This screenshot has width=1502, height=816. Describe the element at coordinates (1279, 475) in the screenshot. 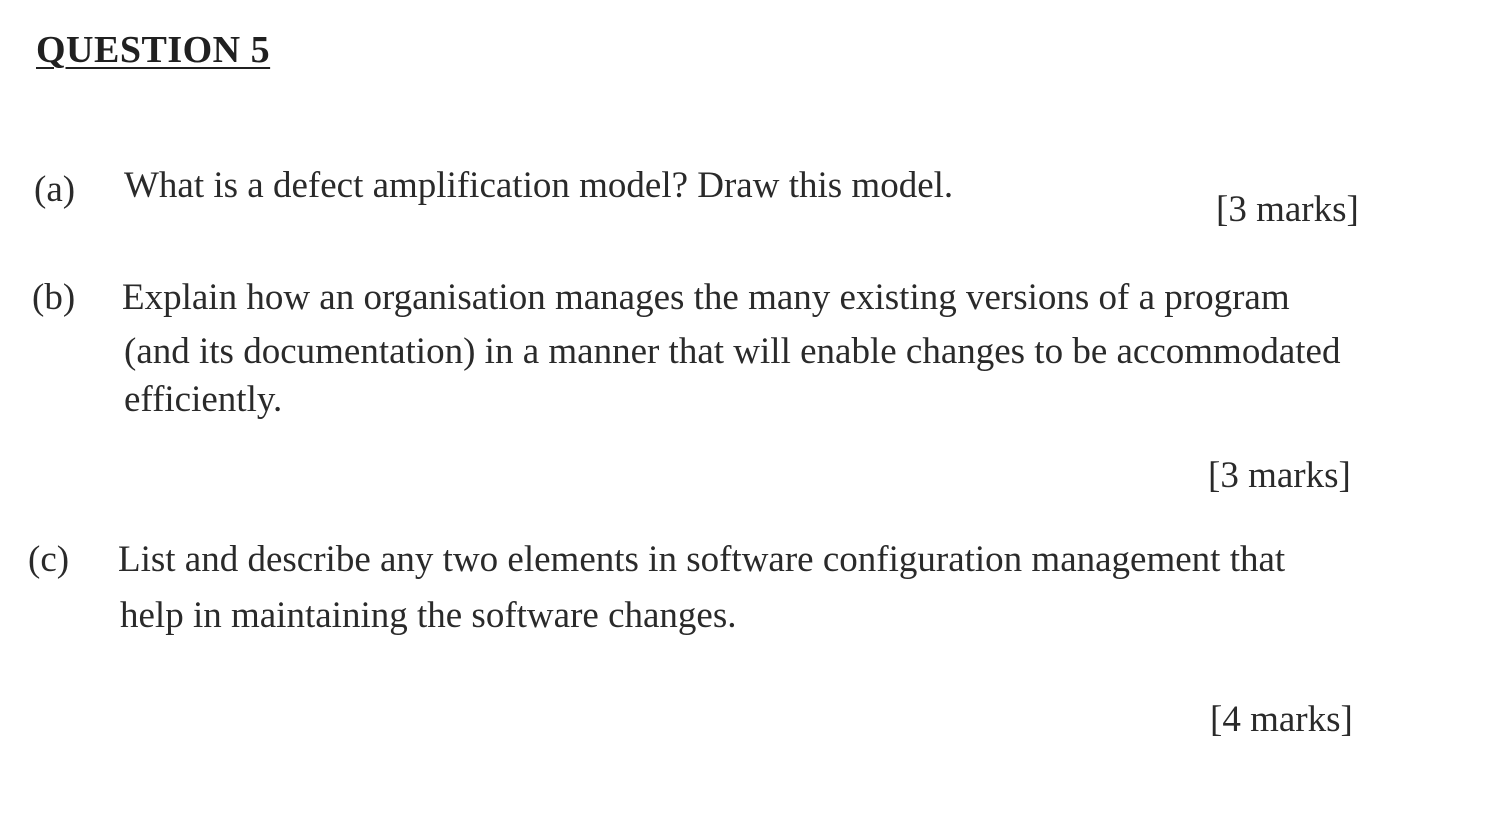

I see `part-b-marks: [3 marks]` at that location.